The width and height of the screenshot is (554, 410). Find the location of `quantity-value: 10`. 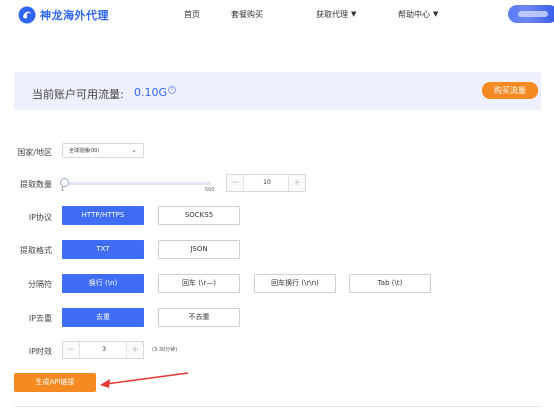

quantity-value: 10 is located at coordinates (267, 182).